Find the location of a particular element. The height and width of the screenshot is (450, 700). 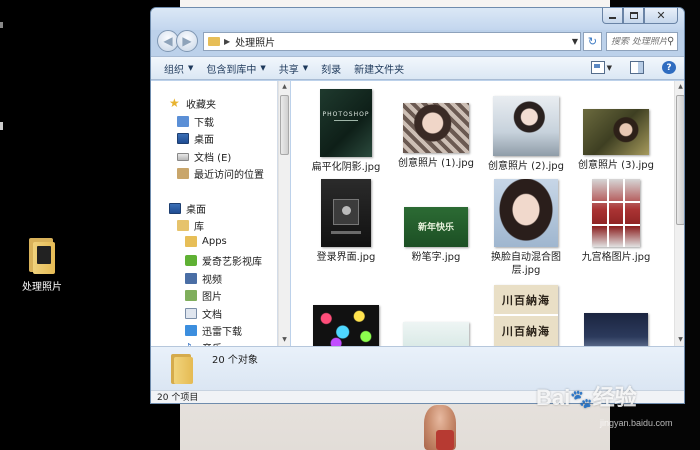

file-item: 创意照片 (3).jpg is located at coordinates (616, 140).